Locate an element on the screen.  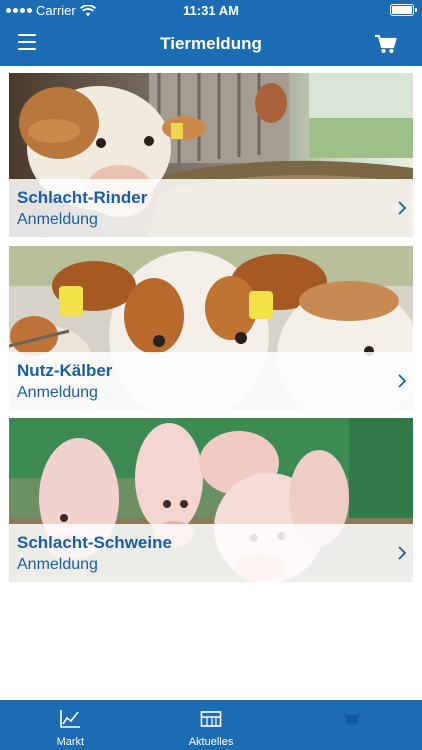
tab-label: Tiermeldung is located at coordinates (352, 742).